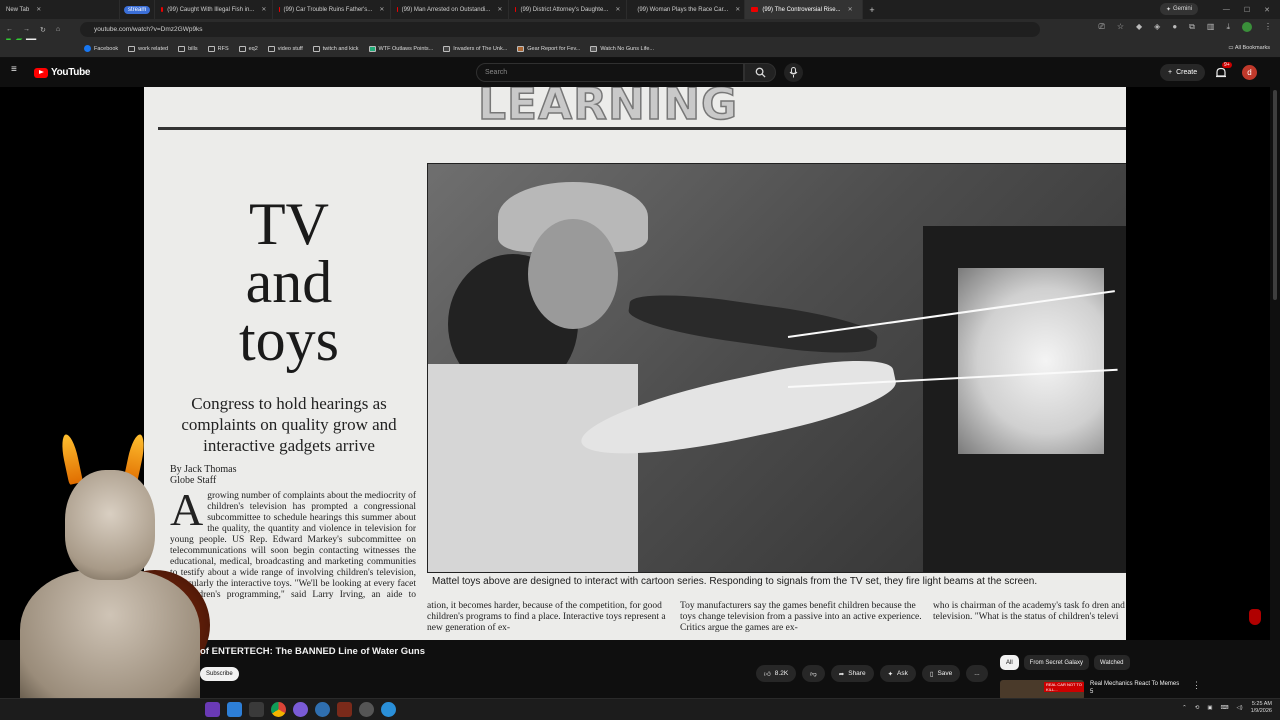  Describe the element at coordinates (1185, 28) in the screenshot. I see `browser-toolbar-icons: ⎚ ☆ ◆ ◈ ● ⧉ ▥ ⤓ ⋮` at that location.